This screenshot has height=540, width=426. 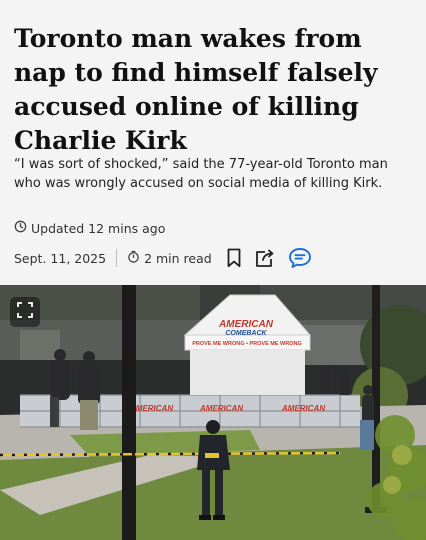 What do you see at coordinates (178, 258) in the screenshot?
I see `read-time-label: 2 min read` at bounding box center [178, 258].